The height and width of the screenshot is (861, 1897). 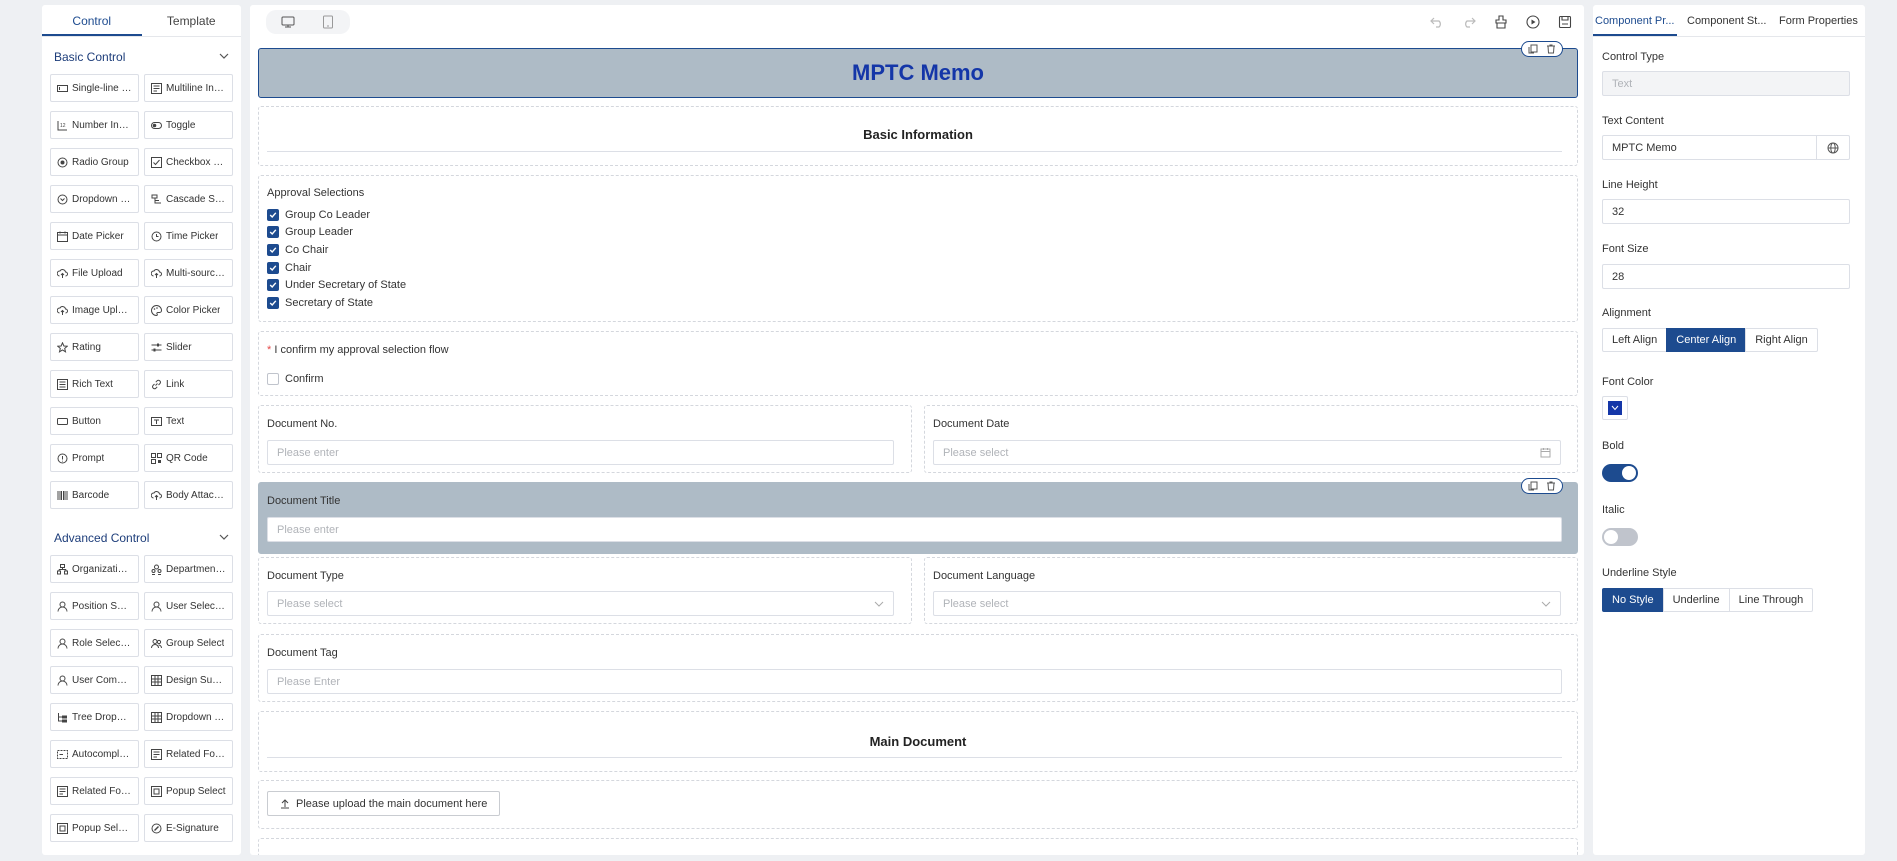 What do you see at coordinates (918, 69) in the screenshot?
I see `memo-title-block: MPTC Memo` at bounding box center [918, 69].